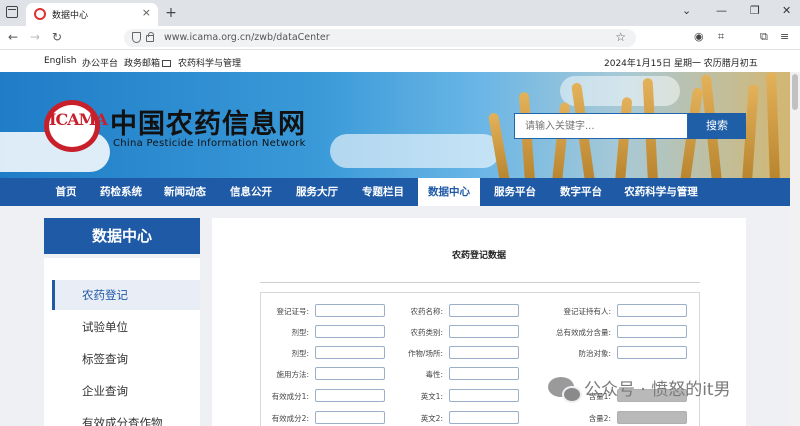  I want to click on new-tab-button: +, so click(171, 13).